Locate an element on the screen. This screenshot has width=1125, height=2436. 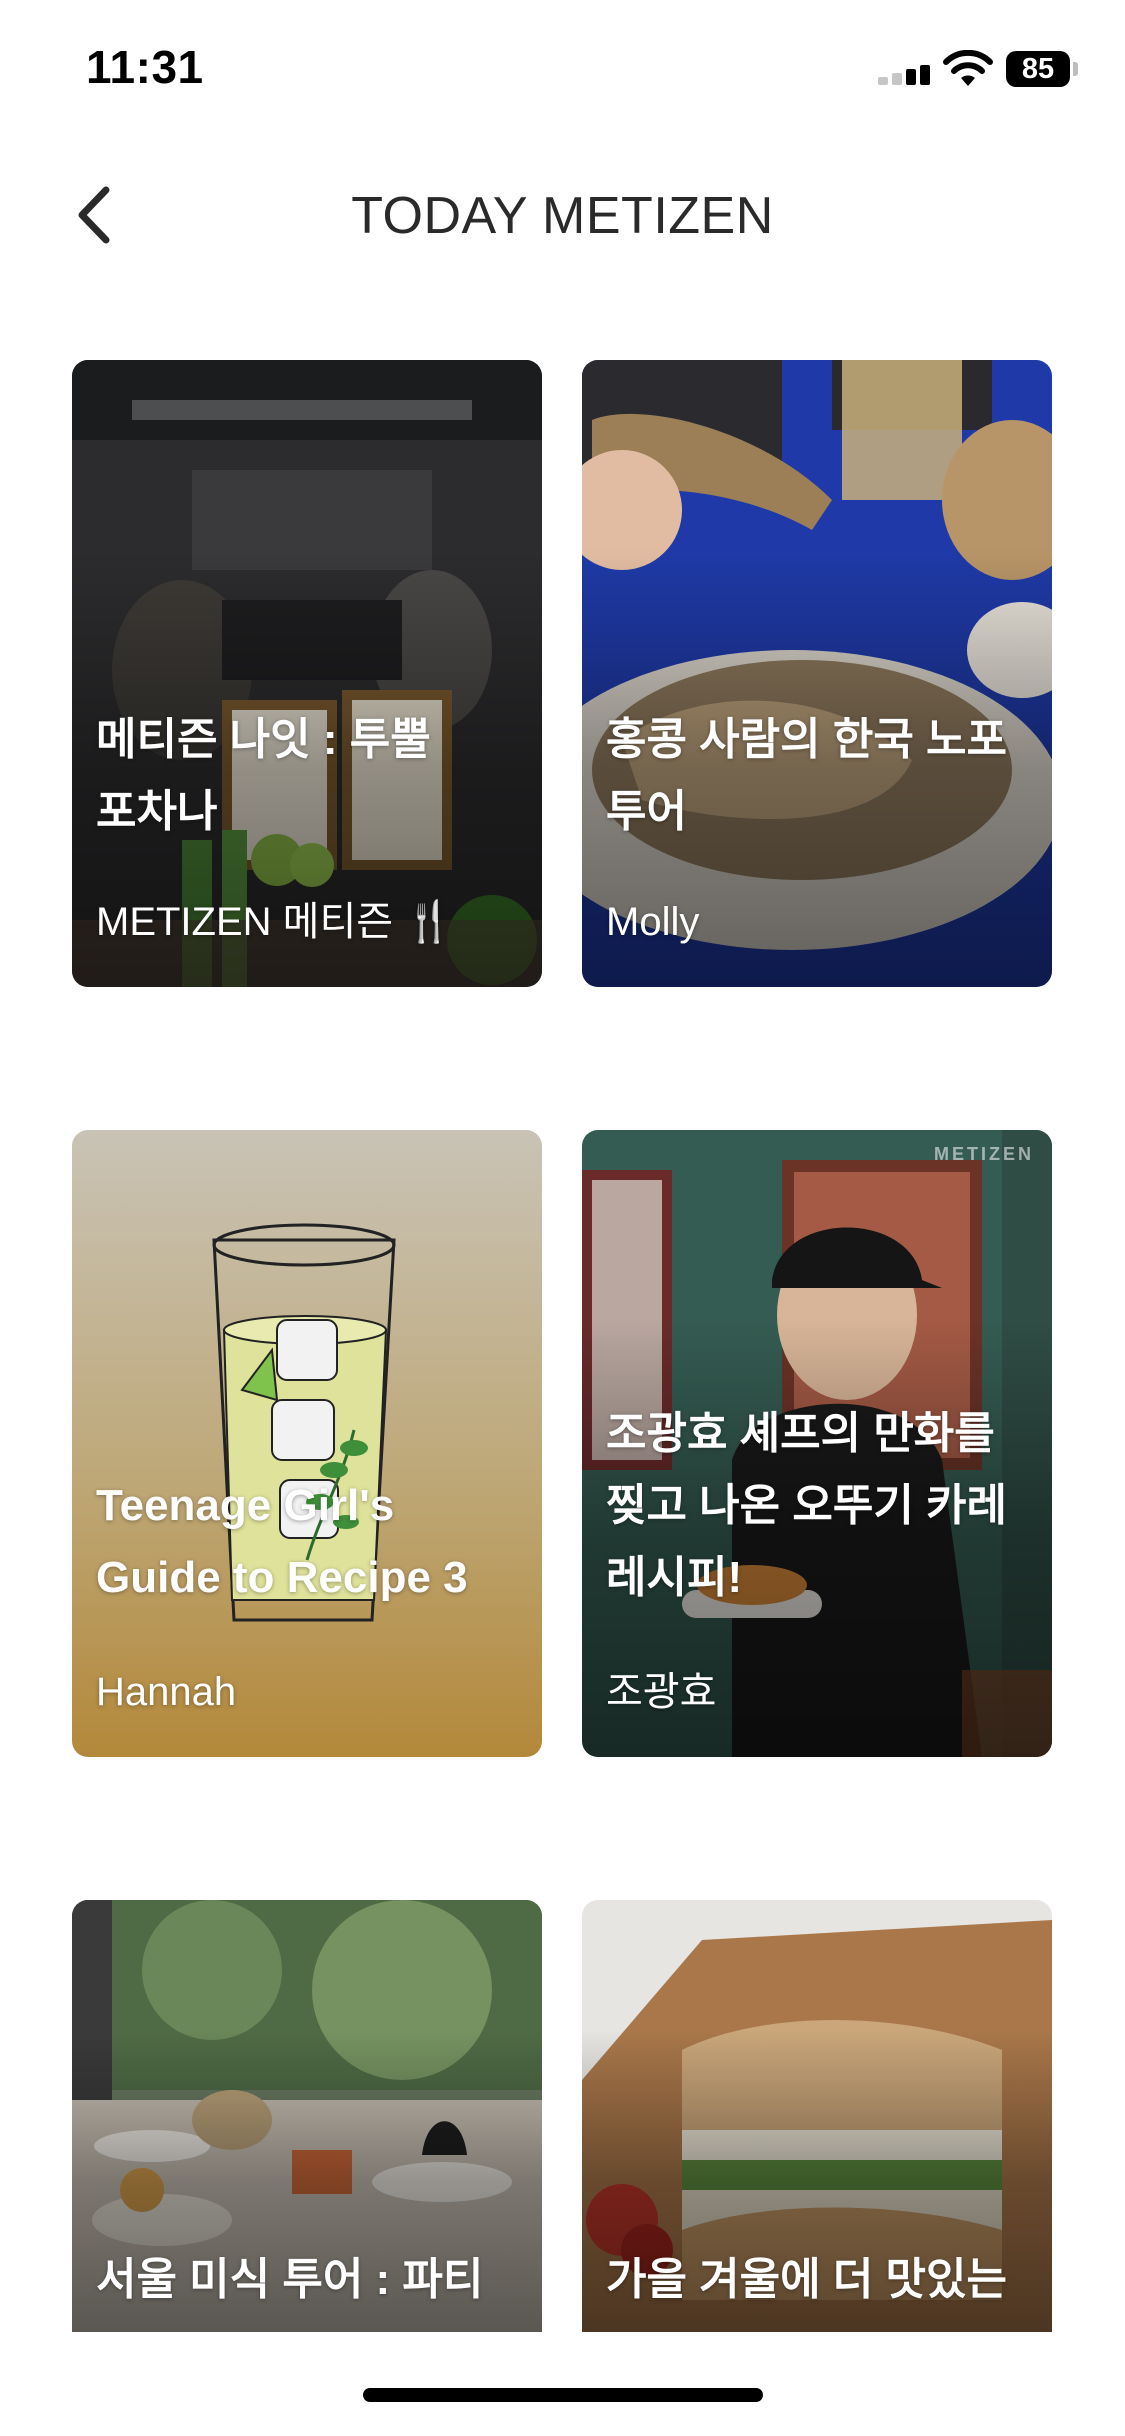
card-author: METIZEN 메티즌 🍴 is located at coordinates (275, 922).